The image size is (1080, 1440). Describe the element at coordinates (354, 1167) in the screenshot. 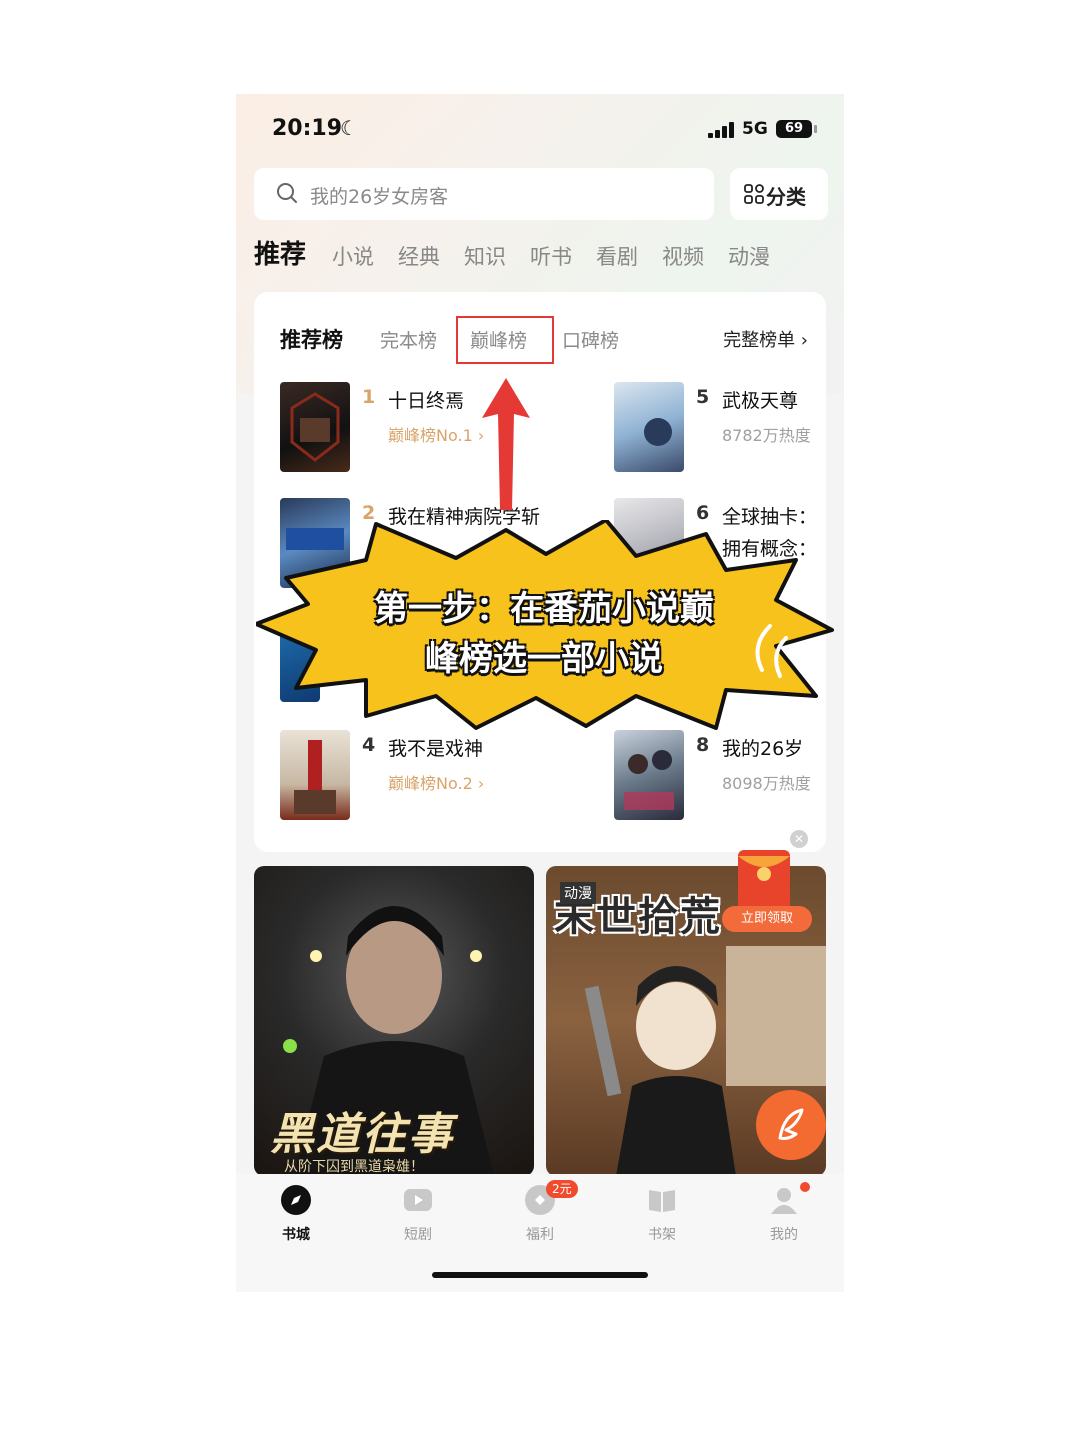

I see `banner-left-subtitle: 从阶下囚到黑道枭雄！` at that location.